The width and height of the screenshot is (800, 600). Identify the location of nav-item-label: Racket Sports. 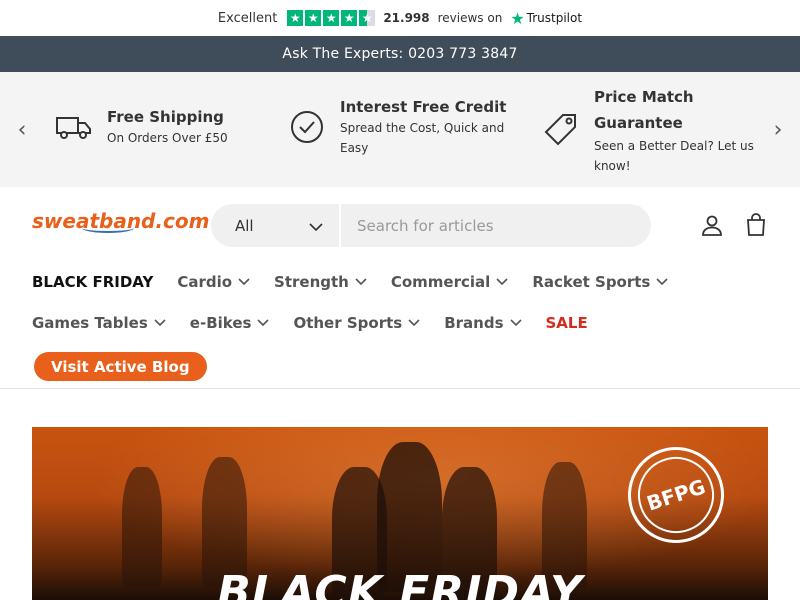
(591, 282).